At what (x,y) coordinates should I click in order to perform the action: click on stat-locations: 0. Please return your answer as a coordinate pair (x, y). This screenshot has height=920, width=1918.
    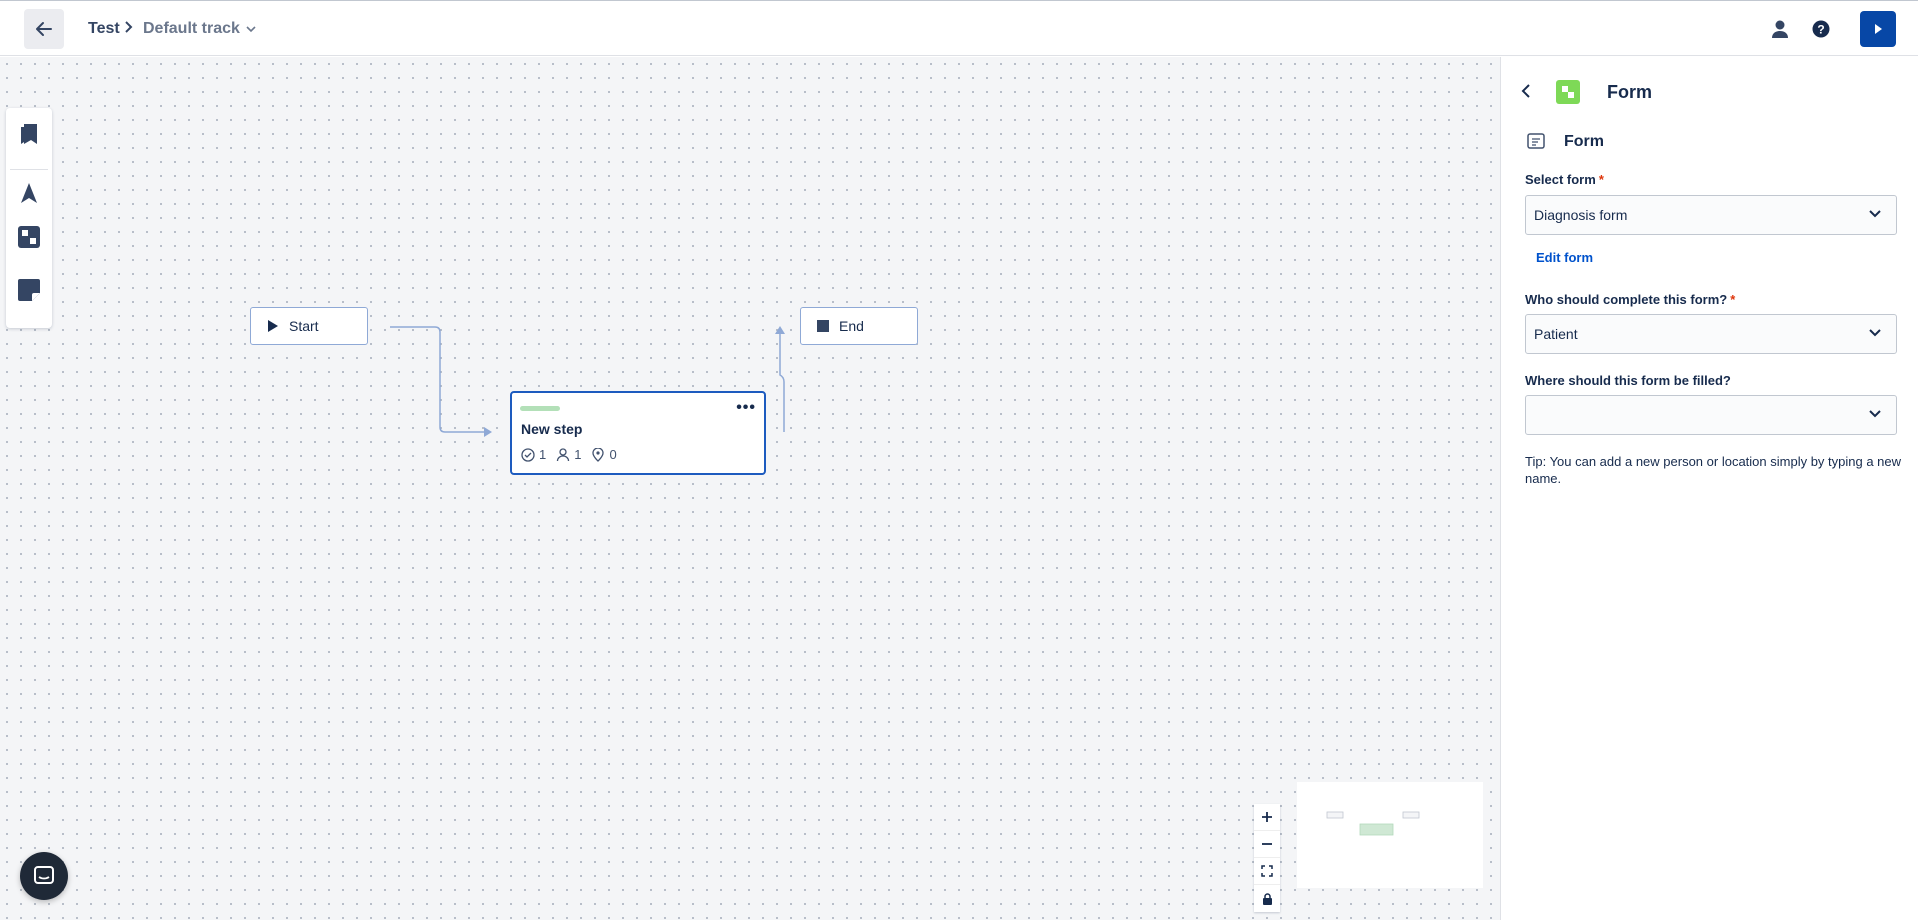
    Looking at the image, I should click on (604, 454).